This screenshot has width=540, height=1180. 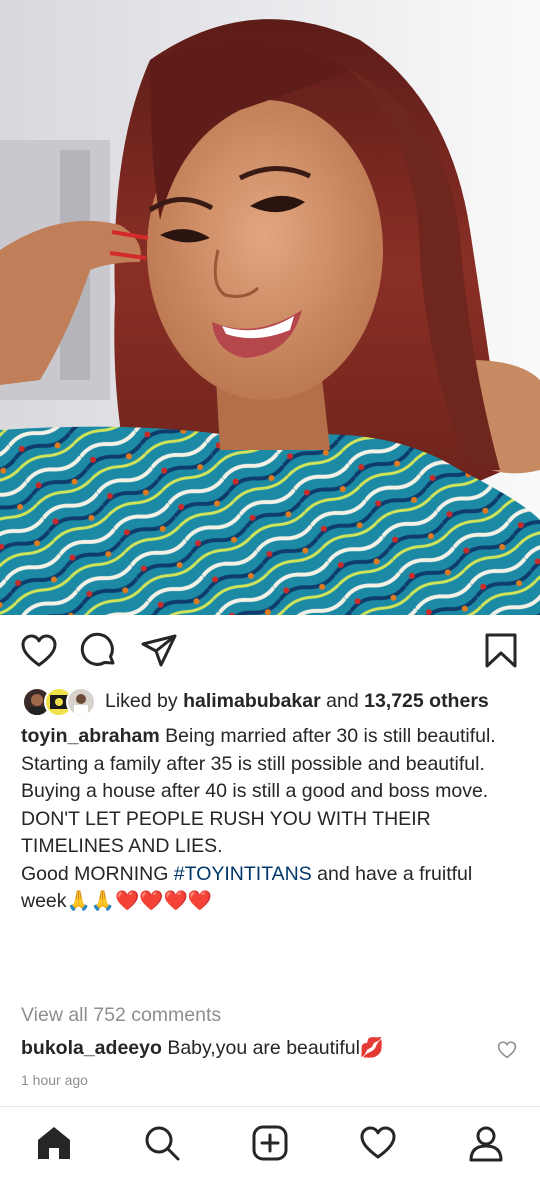 I want to click on post-action-bar, so click(x=270, y=651).